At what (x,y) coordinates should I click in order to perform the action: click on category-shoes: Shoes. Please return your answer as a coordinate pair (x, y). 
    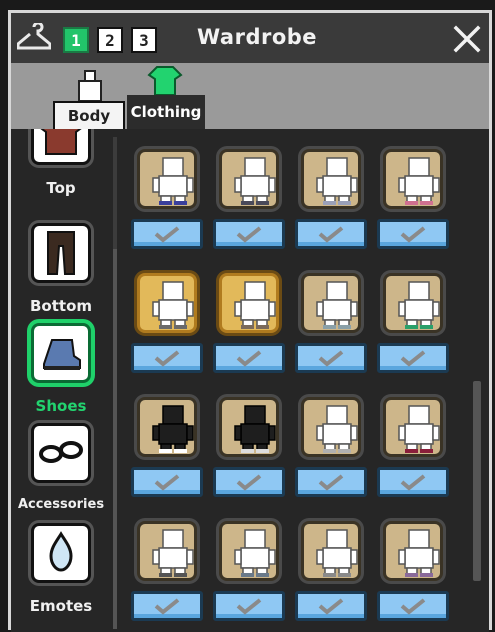
    Looking at the image, I should click on (61, 378).